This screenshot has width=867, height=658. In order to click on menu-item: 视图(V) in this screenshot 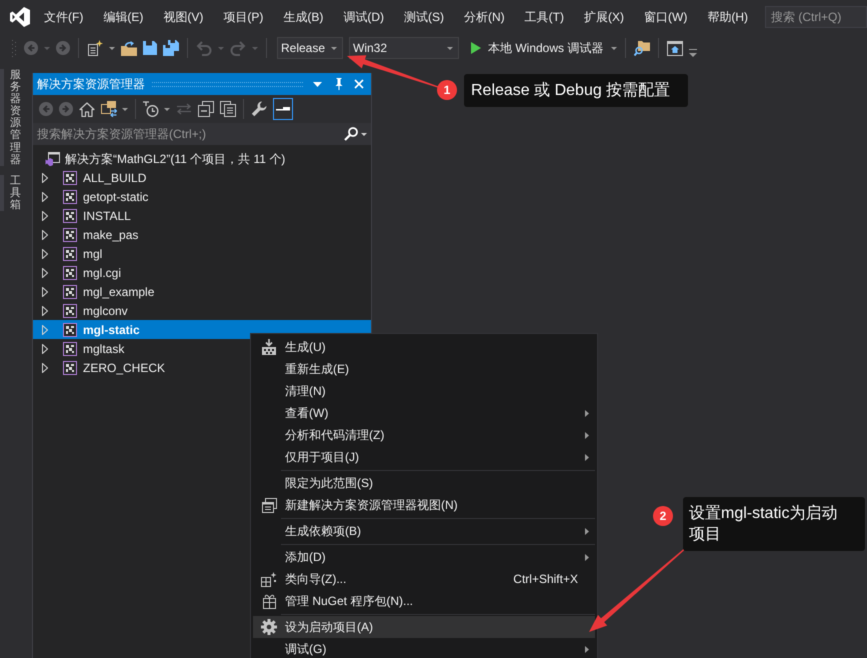, I will do `click(183, 16)`.